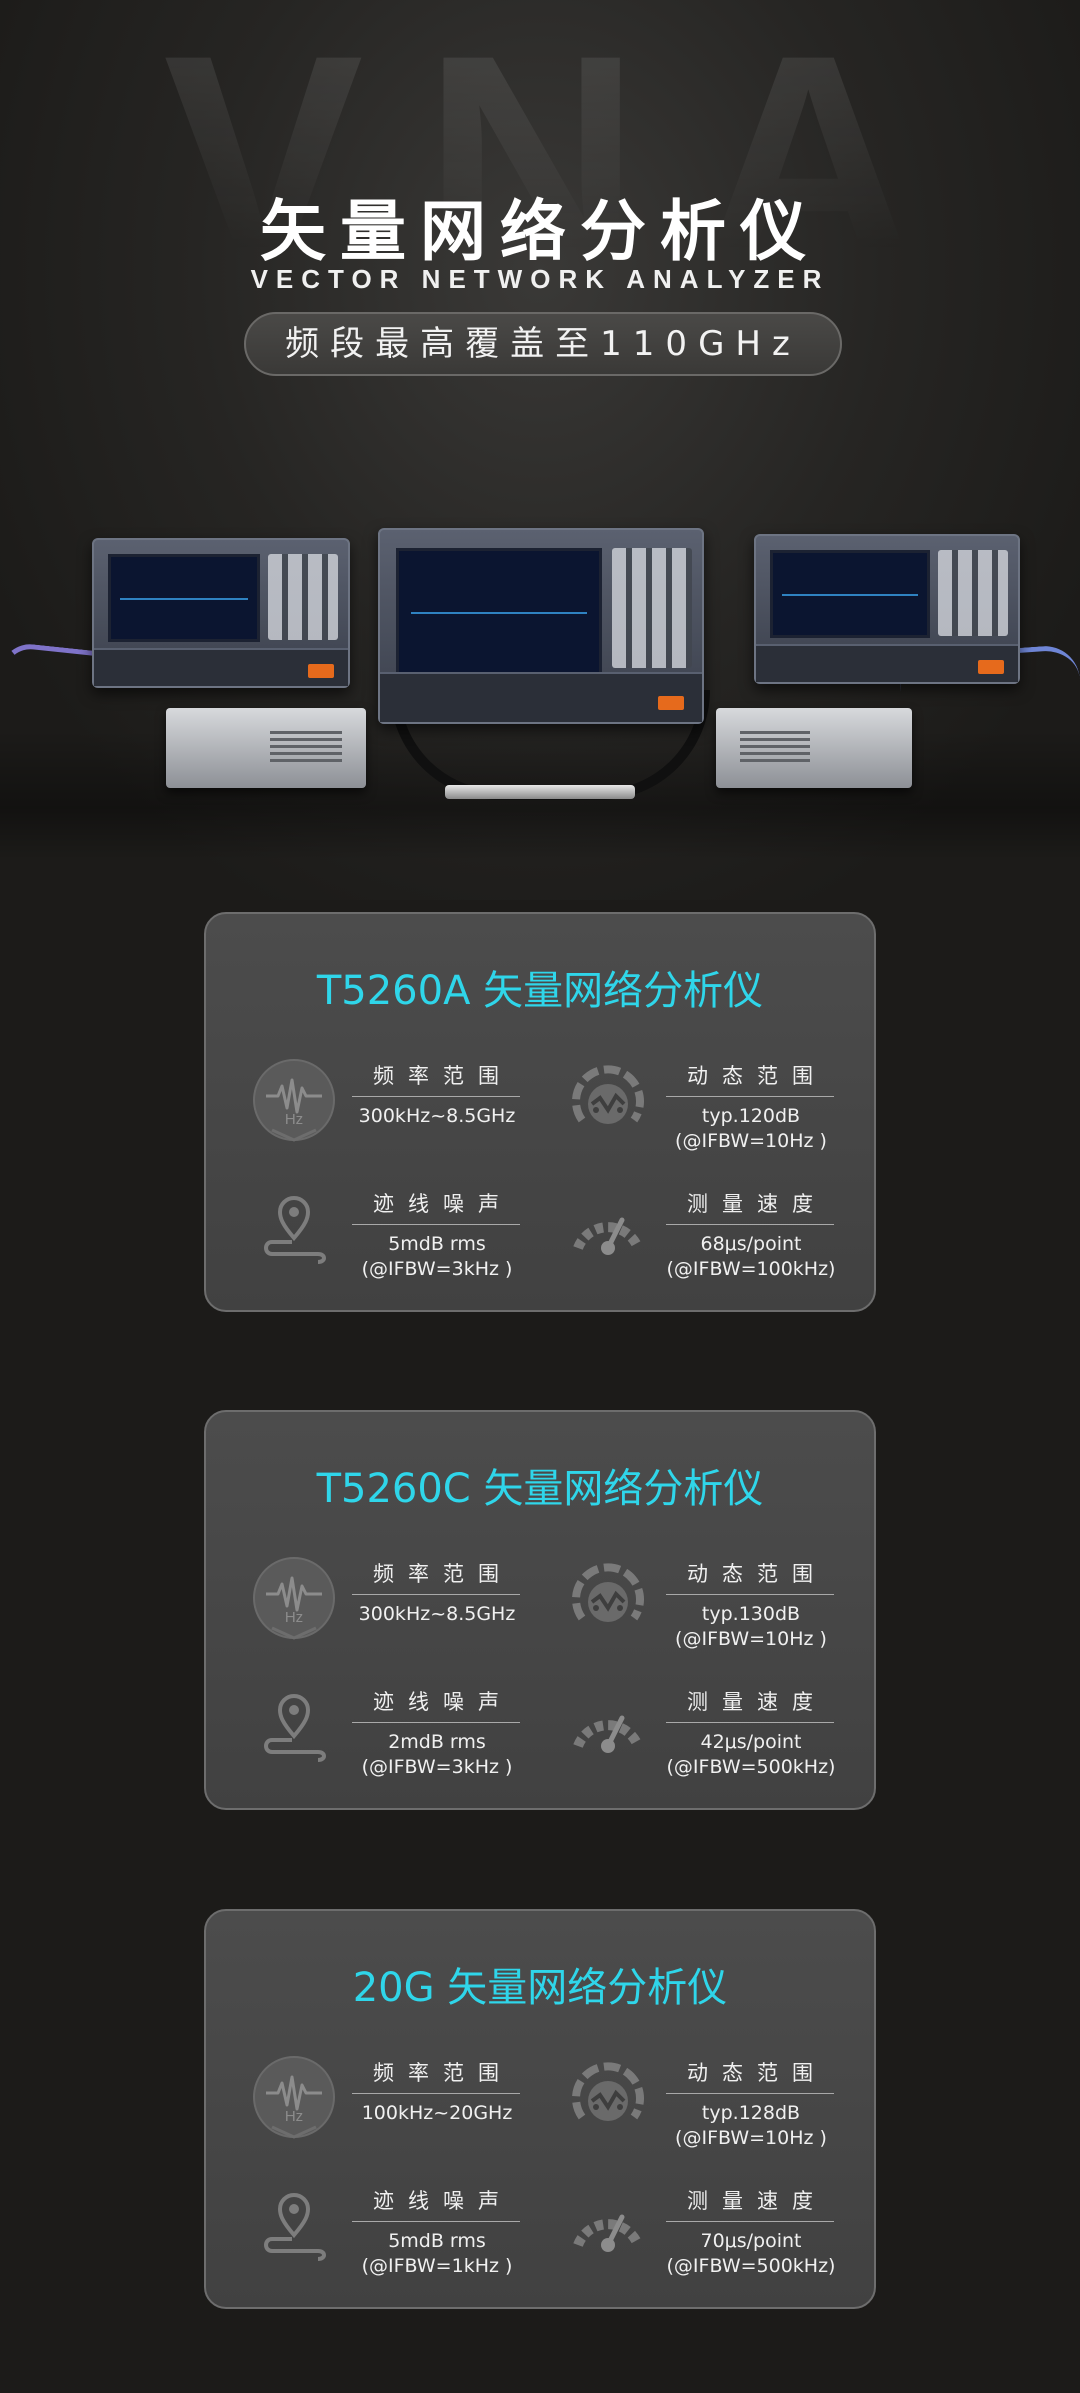  I want to click on spec-dynamic-range: 动态范围 typ.128dB (@IFBW=10Hz ), so click(716, 2115).